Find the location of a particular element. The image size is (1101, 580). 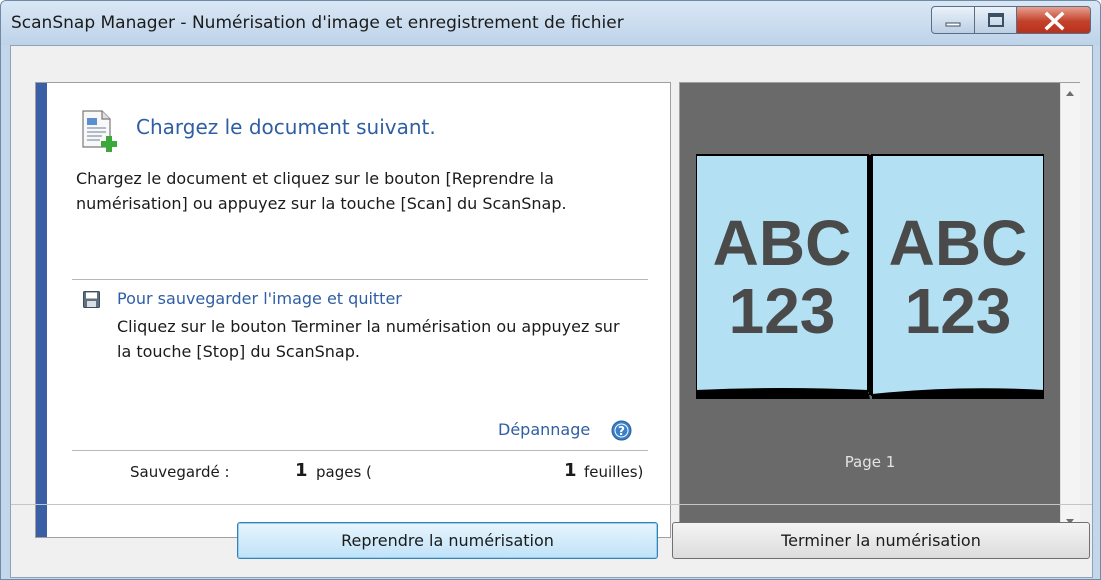

save-heading: Pour sauvegarder l'image et quitter is located at coordinates (259, 298).